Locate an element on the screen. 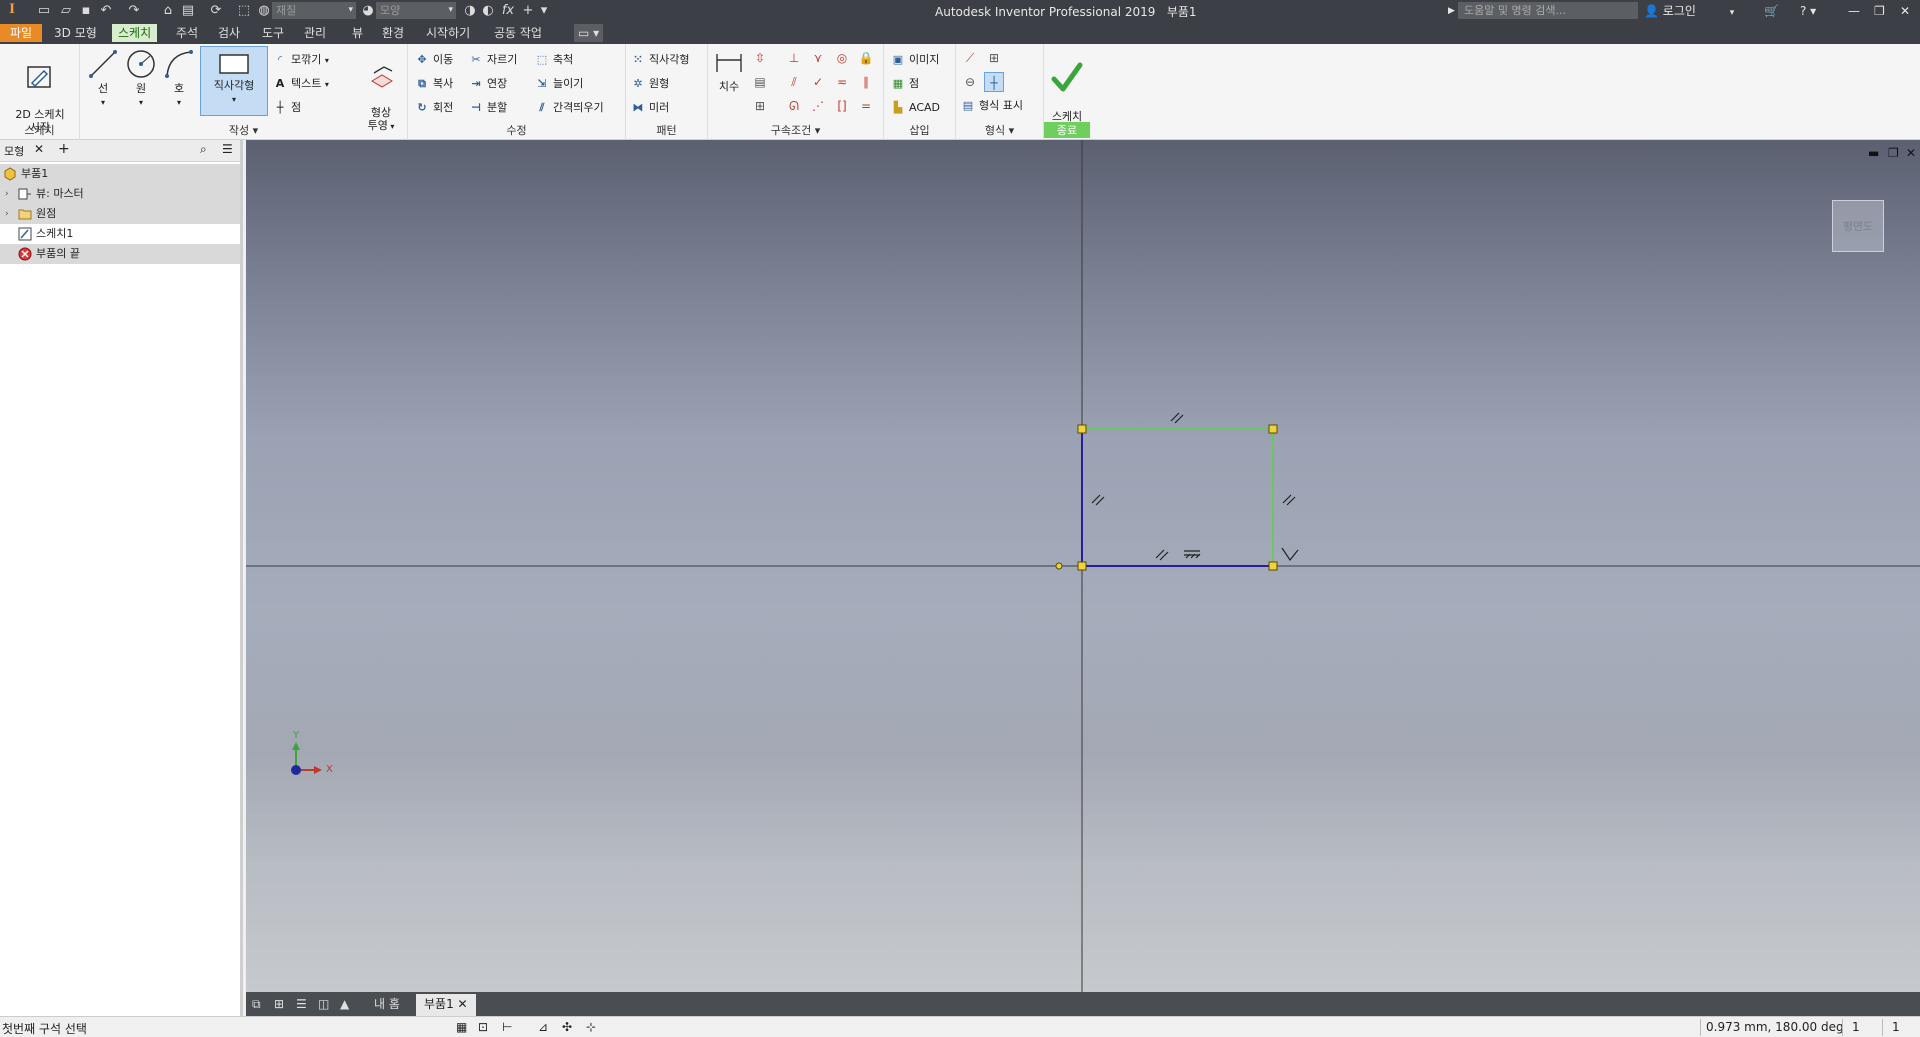 The width and height of the screenshot is (1920, 1037). copy-button: ⧉ 복사 is located at coordinates (433, 84).